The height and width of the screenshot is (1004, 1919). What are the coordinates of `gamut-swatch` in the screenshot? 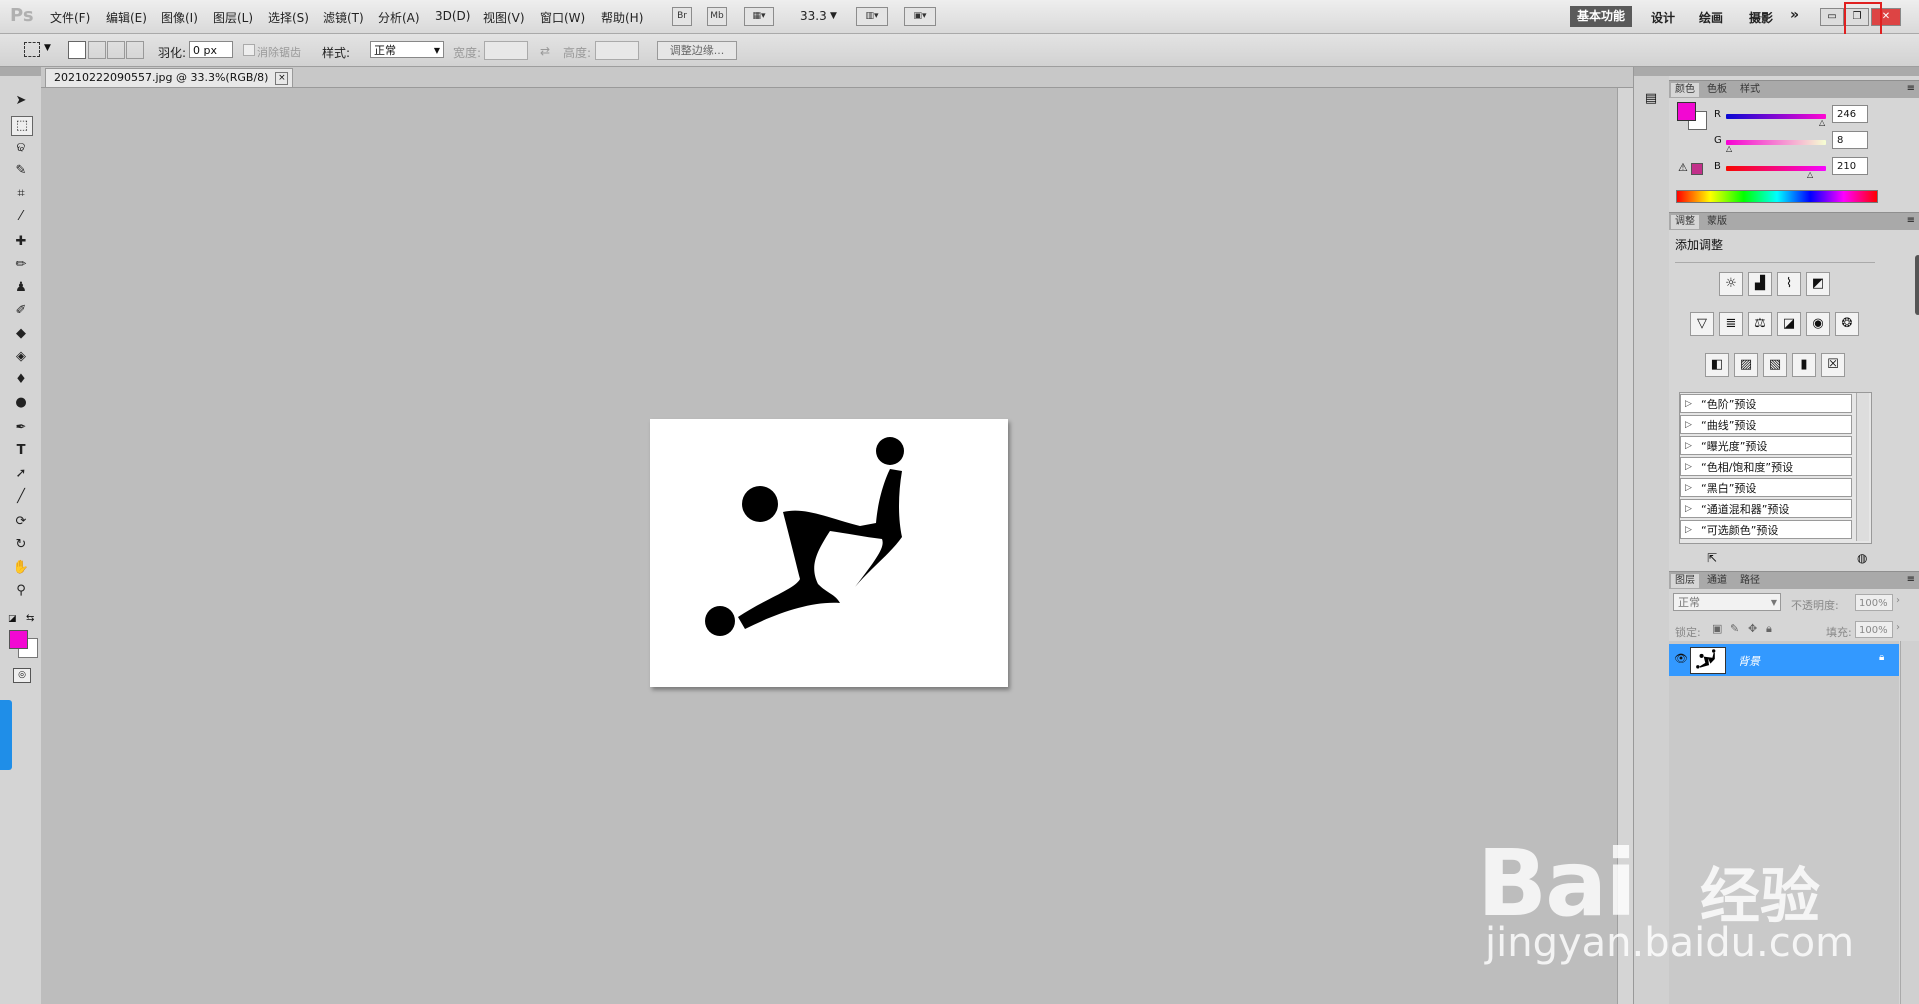 It's located at (1697, 169).